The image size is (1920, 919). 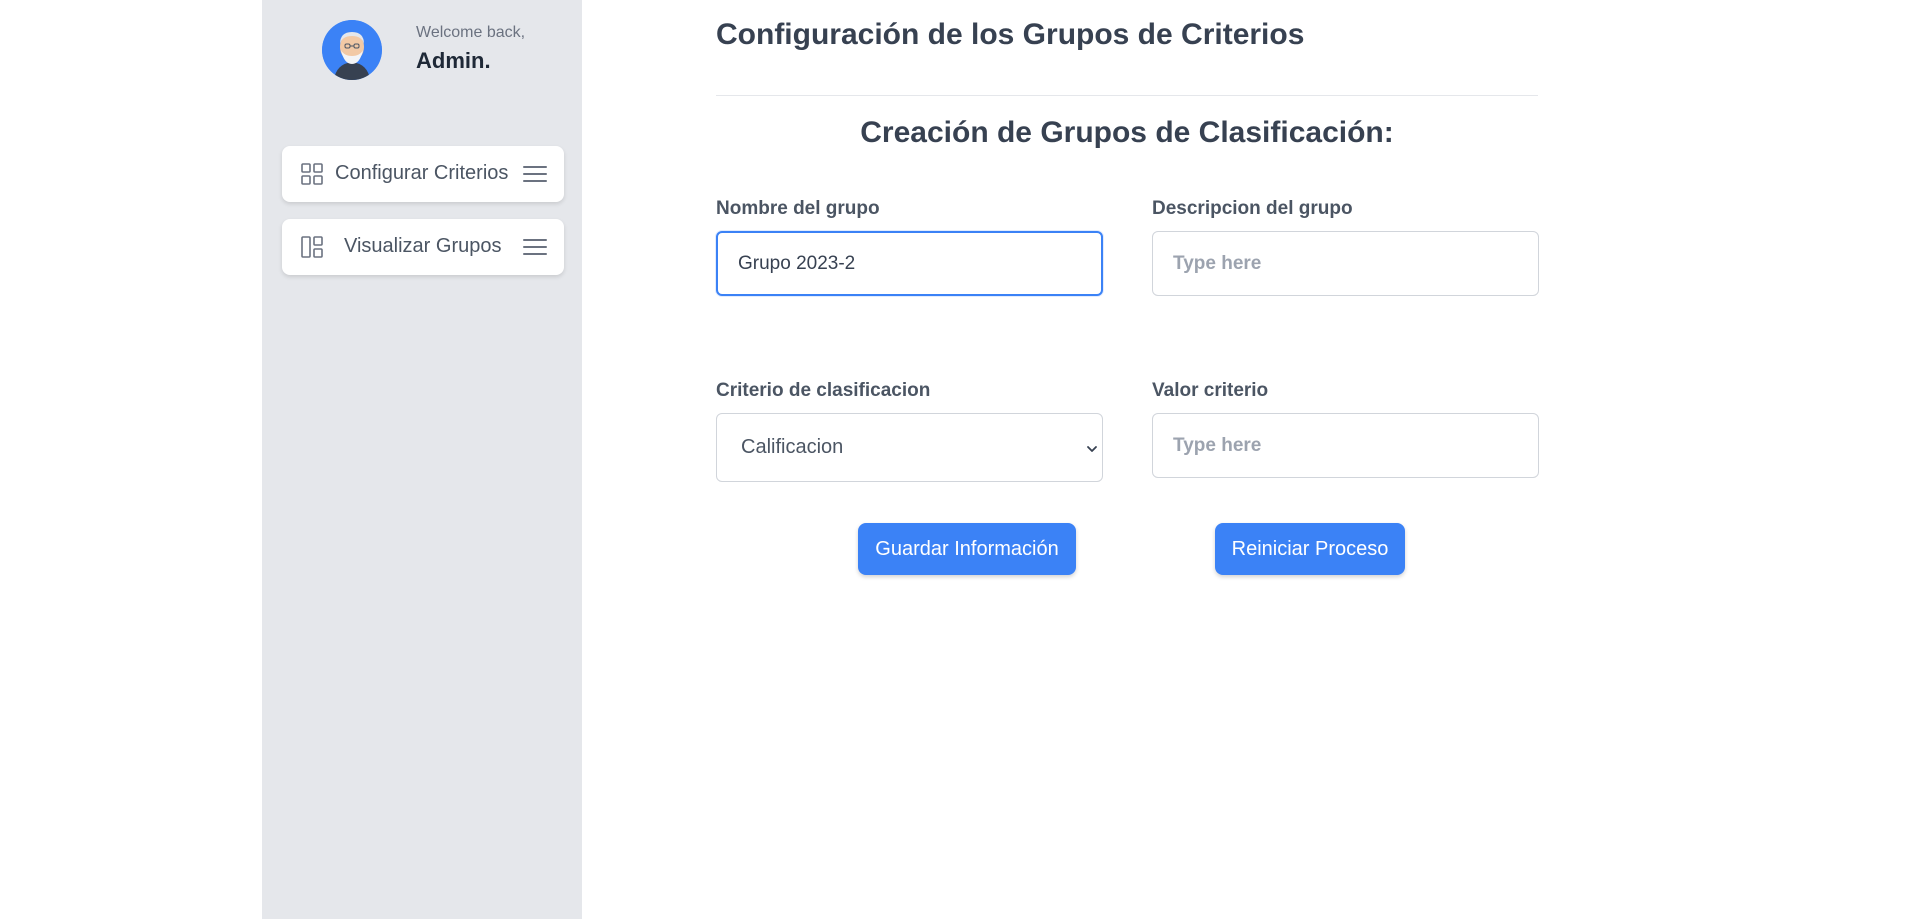 I want to click on page-title: Configuración de los Grupos de Criterios, so click(x=1010, y=34).